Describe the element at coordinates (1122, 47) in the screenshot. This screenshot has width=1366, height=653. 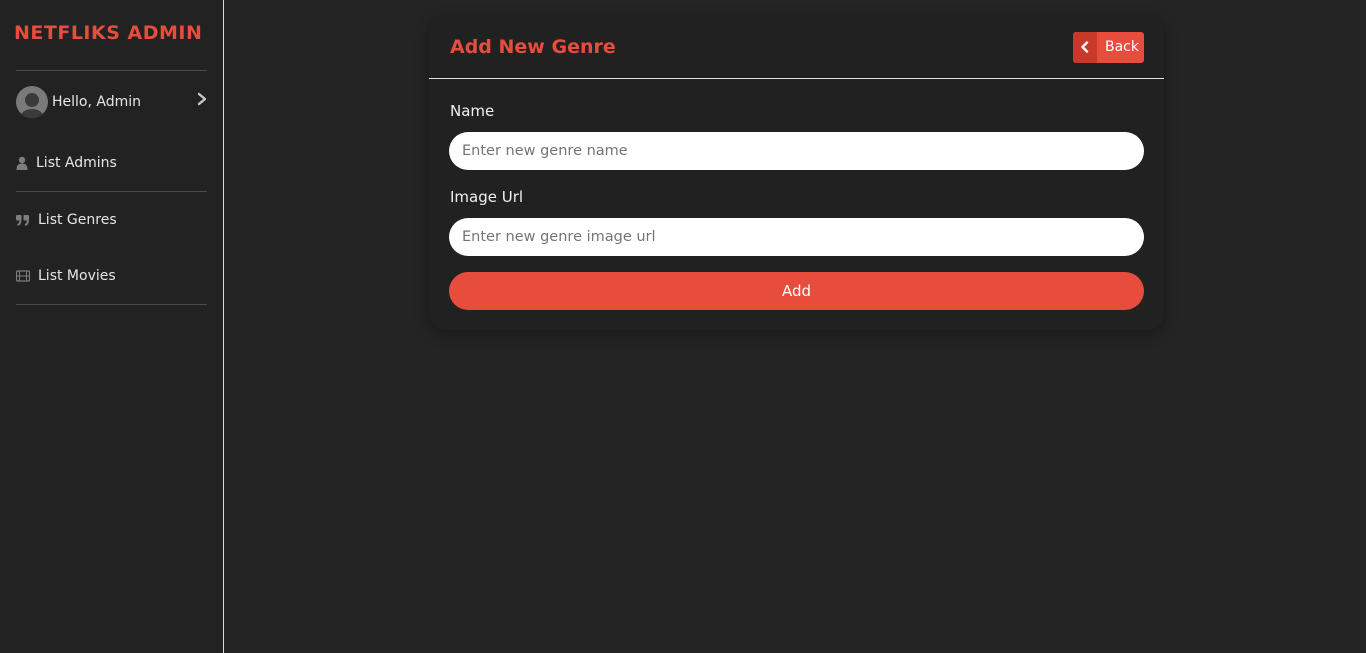
I see `back-button-label: Back` at that location.